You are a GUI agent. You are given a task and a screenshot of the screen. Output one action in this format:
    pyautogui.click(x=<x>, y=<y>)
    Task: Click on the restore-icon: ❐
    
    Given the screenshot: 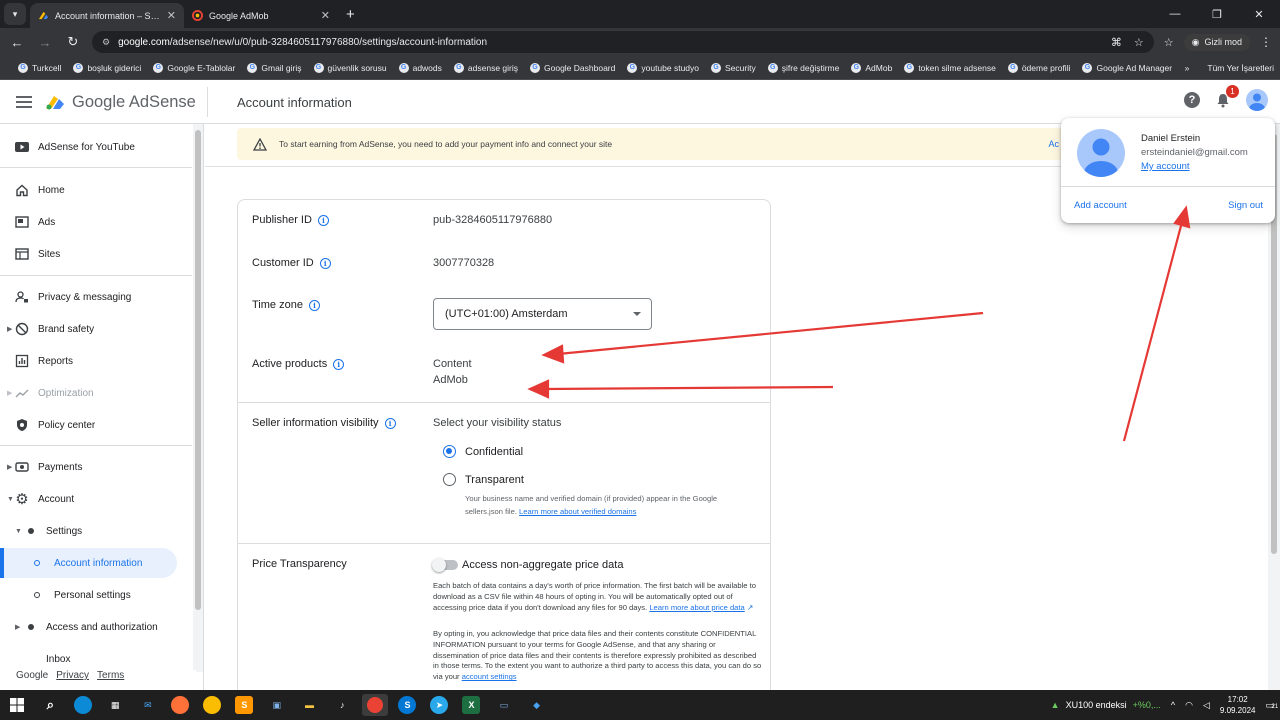 What is the action you would take?
    pyautogui.click(x=1217, y=14)
    